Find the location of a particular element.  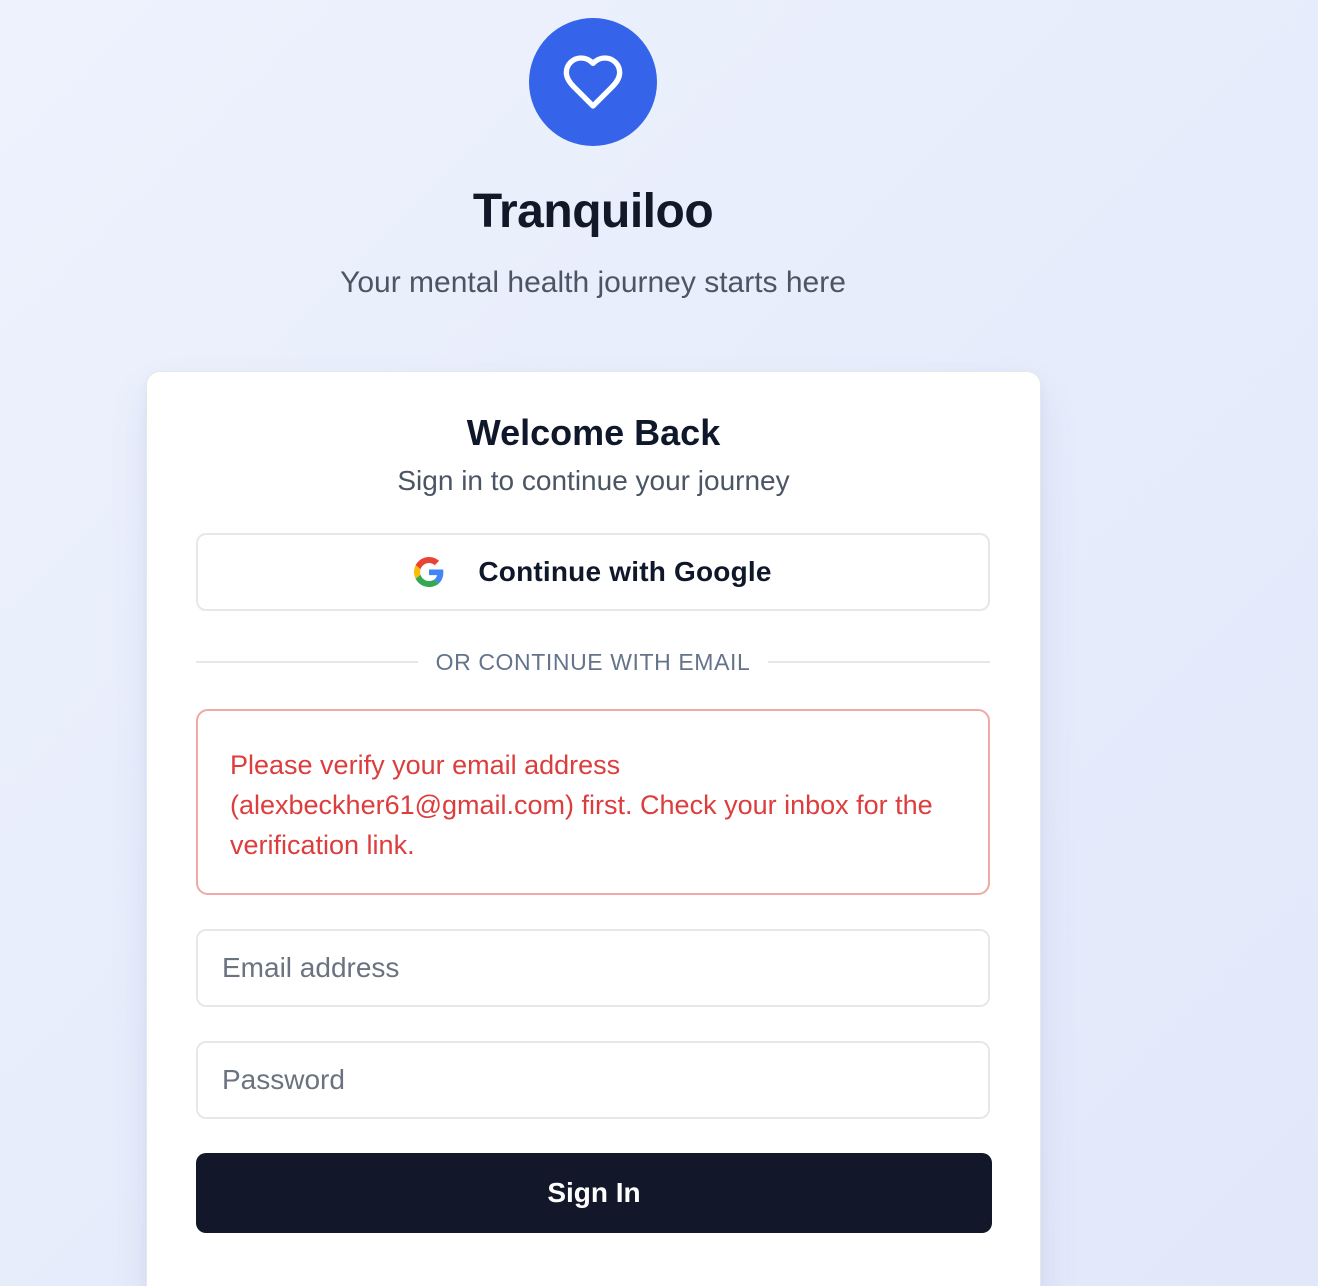

sign-in-button: Sign In is located at coordinates (594, 1193).